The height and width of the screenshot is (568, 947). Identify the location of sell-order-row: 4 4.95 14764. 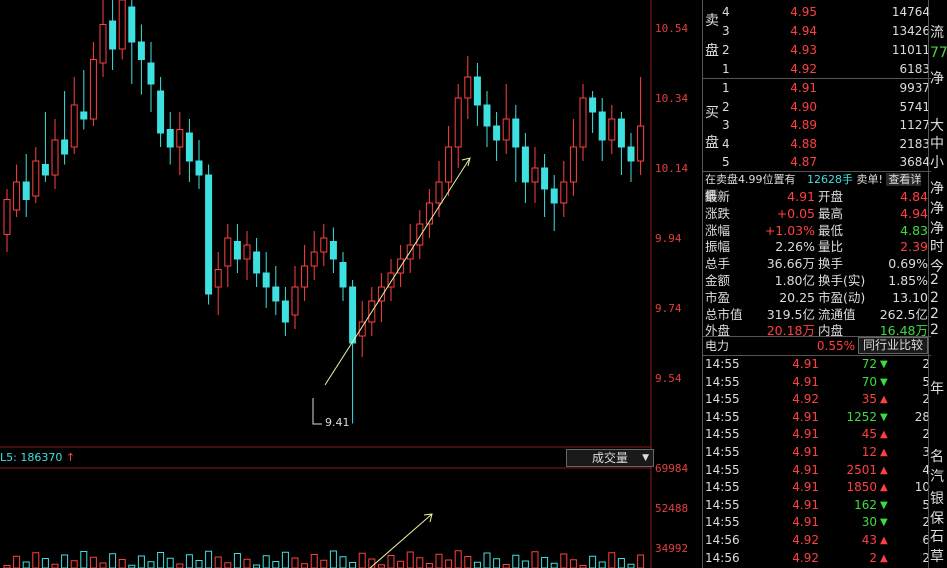
(827, 12).